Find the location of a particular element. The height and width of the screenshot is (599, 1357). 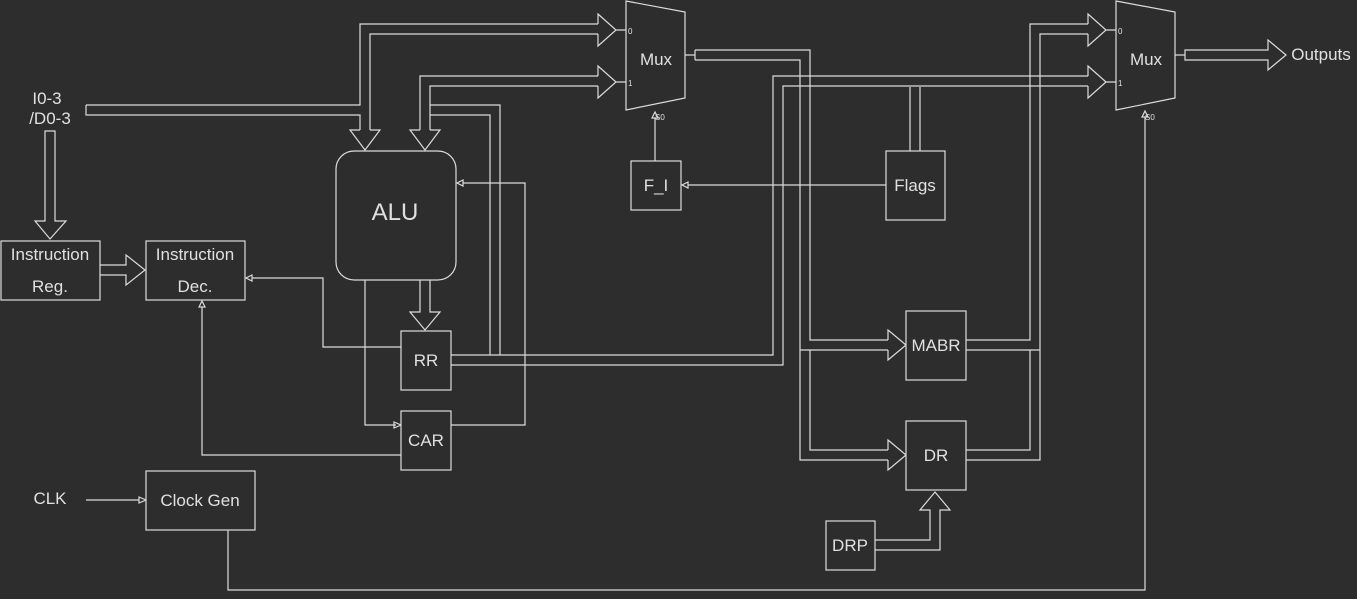

io-input-label-1: I0-3 is located at coordinates (46, 98).